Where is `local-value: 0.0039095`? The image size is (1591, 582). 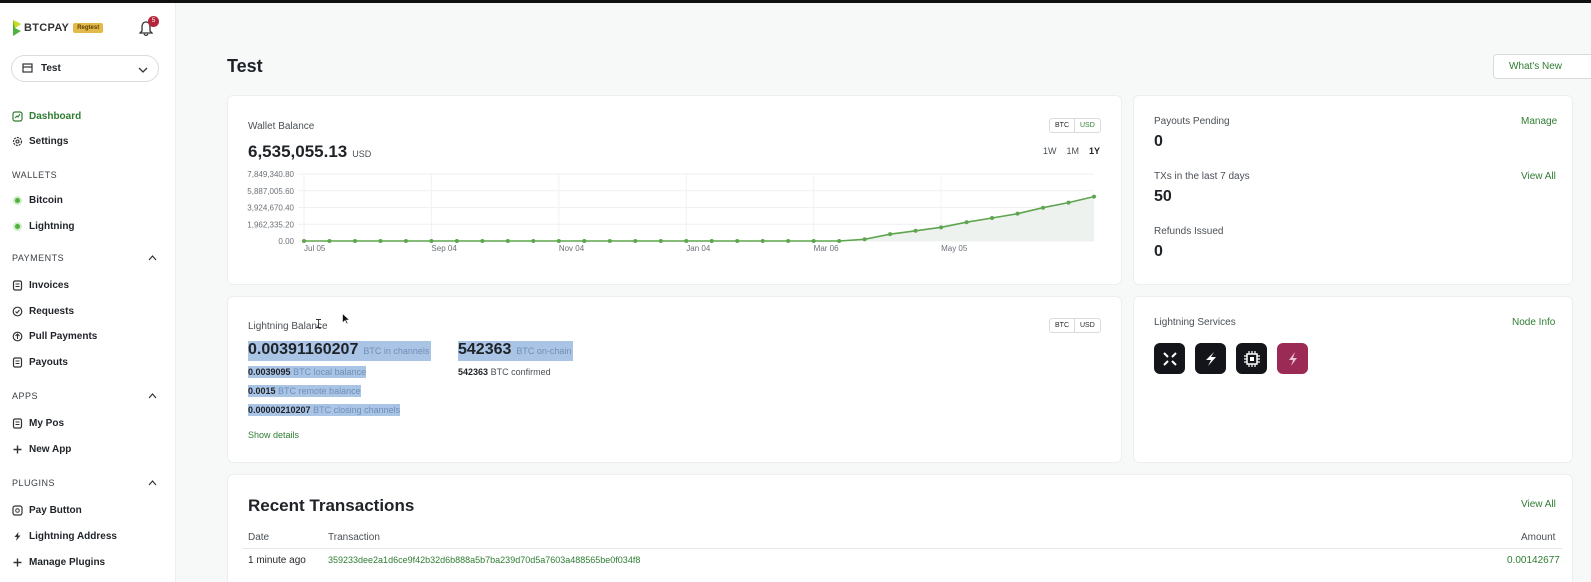
local-value: 0.0039095 is located at coordinates (269, 372).